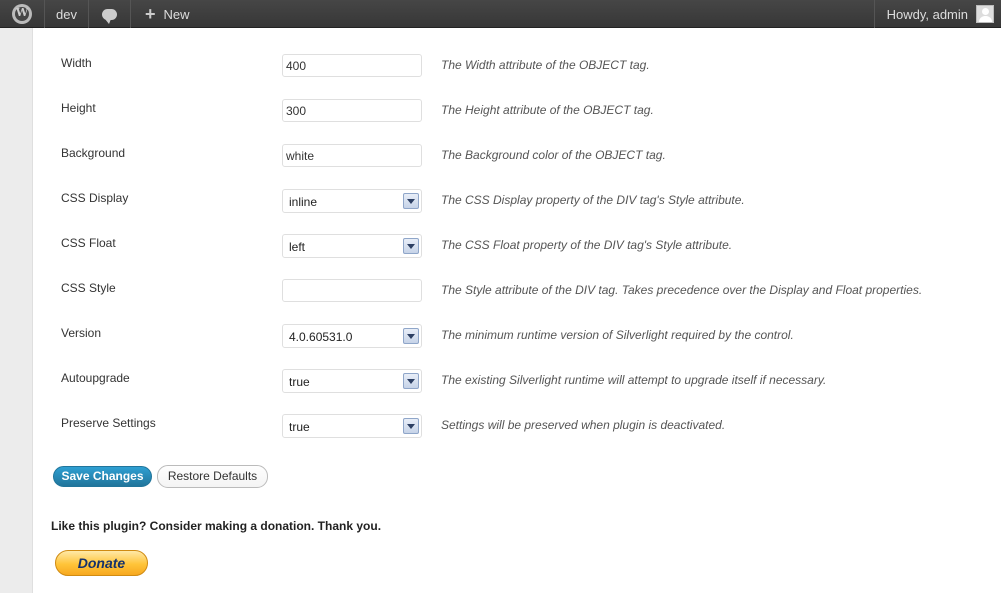 The image size is (1001, 593). Describe the element at coordinates (352, 155) in the screenshot. I see `background-input: white` at that location.